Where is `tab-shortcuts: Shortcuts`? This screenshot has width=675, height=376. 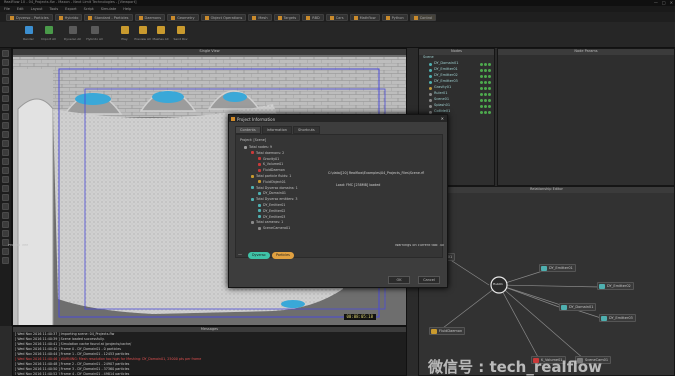 tab-shortcuts: Shortcuts is located at coordinates (306, 130).